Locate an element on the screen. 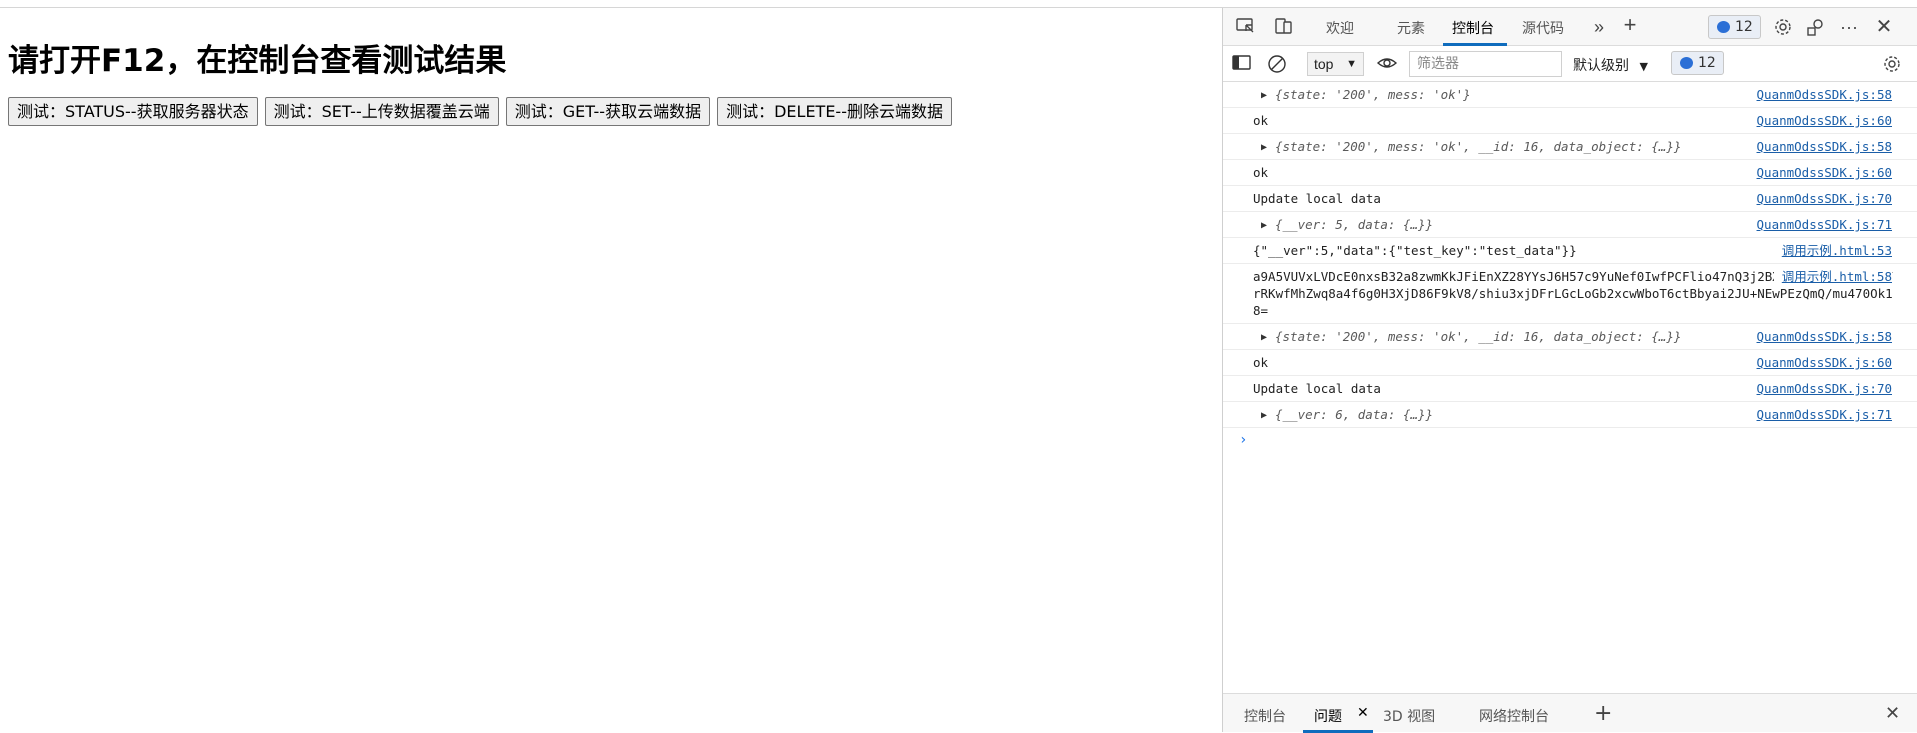  console-message-text: {__ver: 5, data: {…}} is located at coordinates (1354, 224).